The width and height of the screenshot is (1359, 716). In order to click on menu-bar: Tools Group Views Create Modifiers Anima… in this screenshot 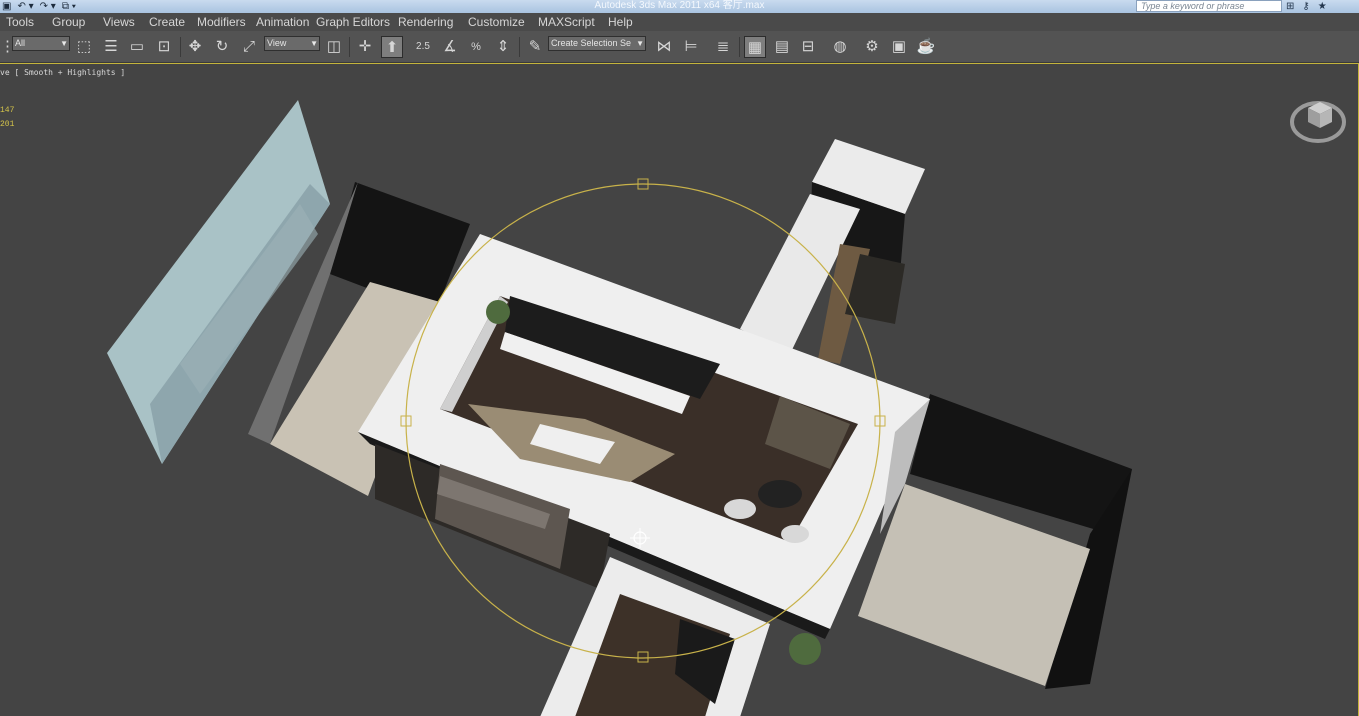, I will do `click(679, 22)`.